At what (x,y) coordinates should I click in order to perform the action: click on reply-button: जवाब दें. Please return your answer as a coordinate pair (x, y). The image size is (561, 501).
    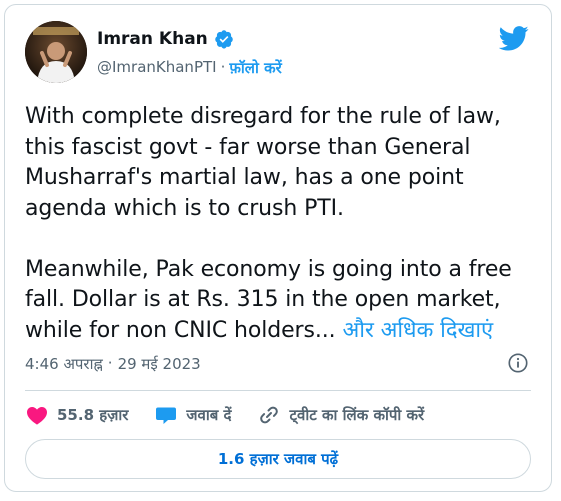
    Looking at the image, I should click on (192, 415).